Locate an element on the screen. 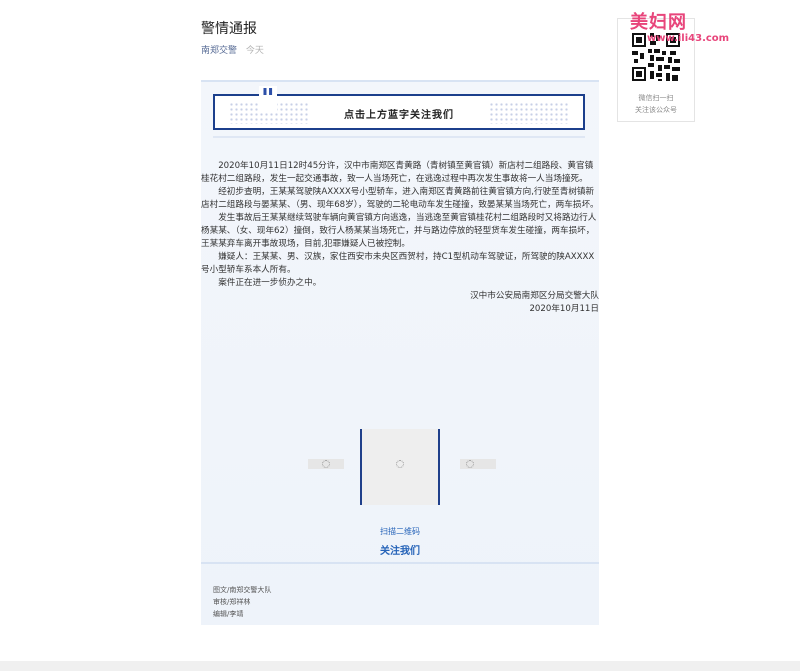  credit-line: 编辑/李靖 is located at coordinates (228, 614).